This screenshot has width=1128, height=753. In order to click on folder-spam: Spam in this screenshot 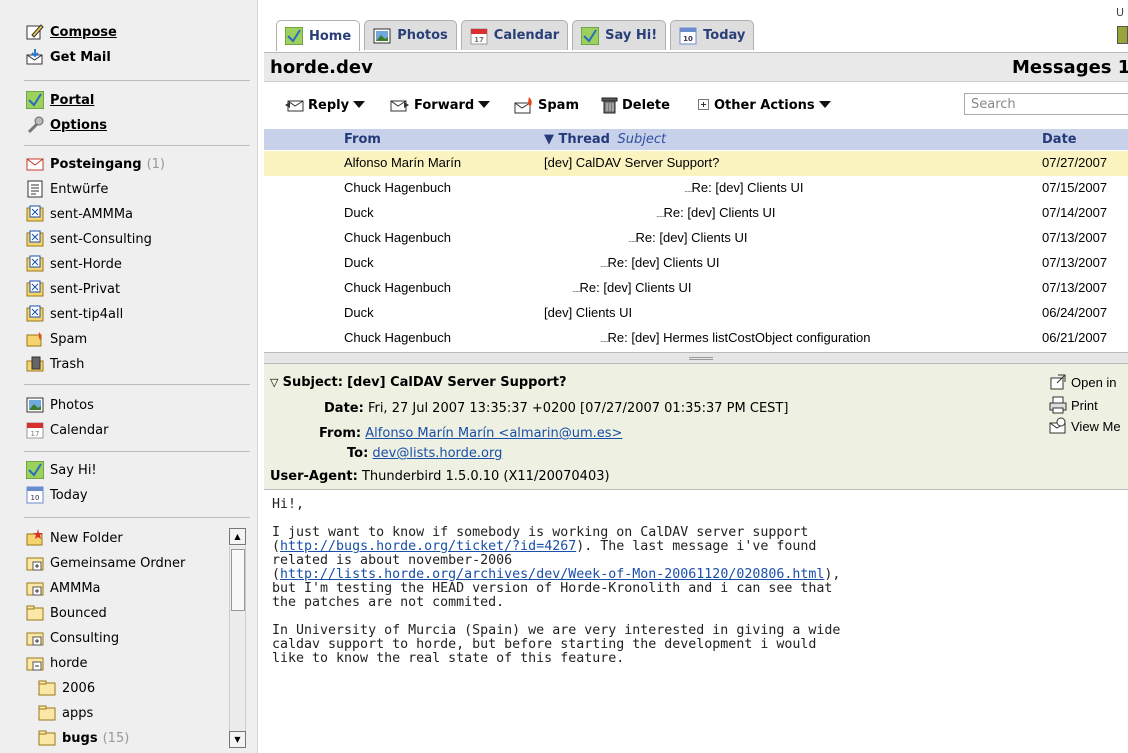, I will do `click(56, 339)`.